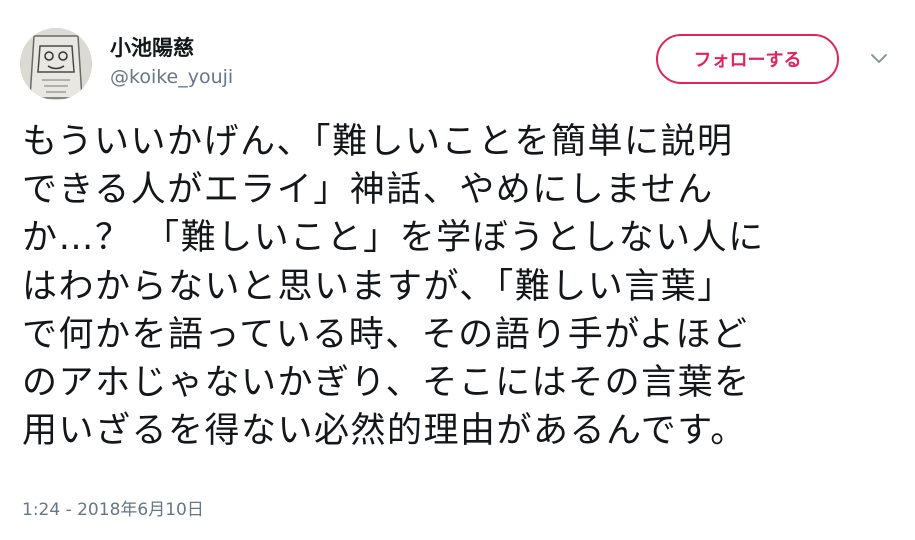  I want to click on display-name: 小池陽慈, so click(152, 47).